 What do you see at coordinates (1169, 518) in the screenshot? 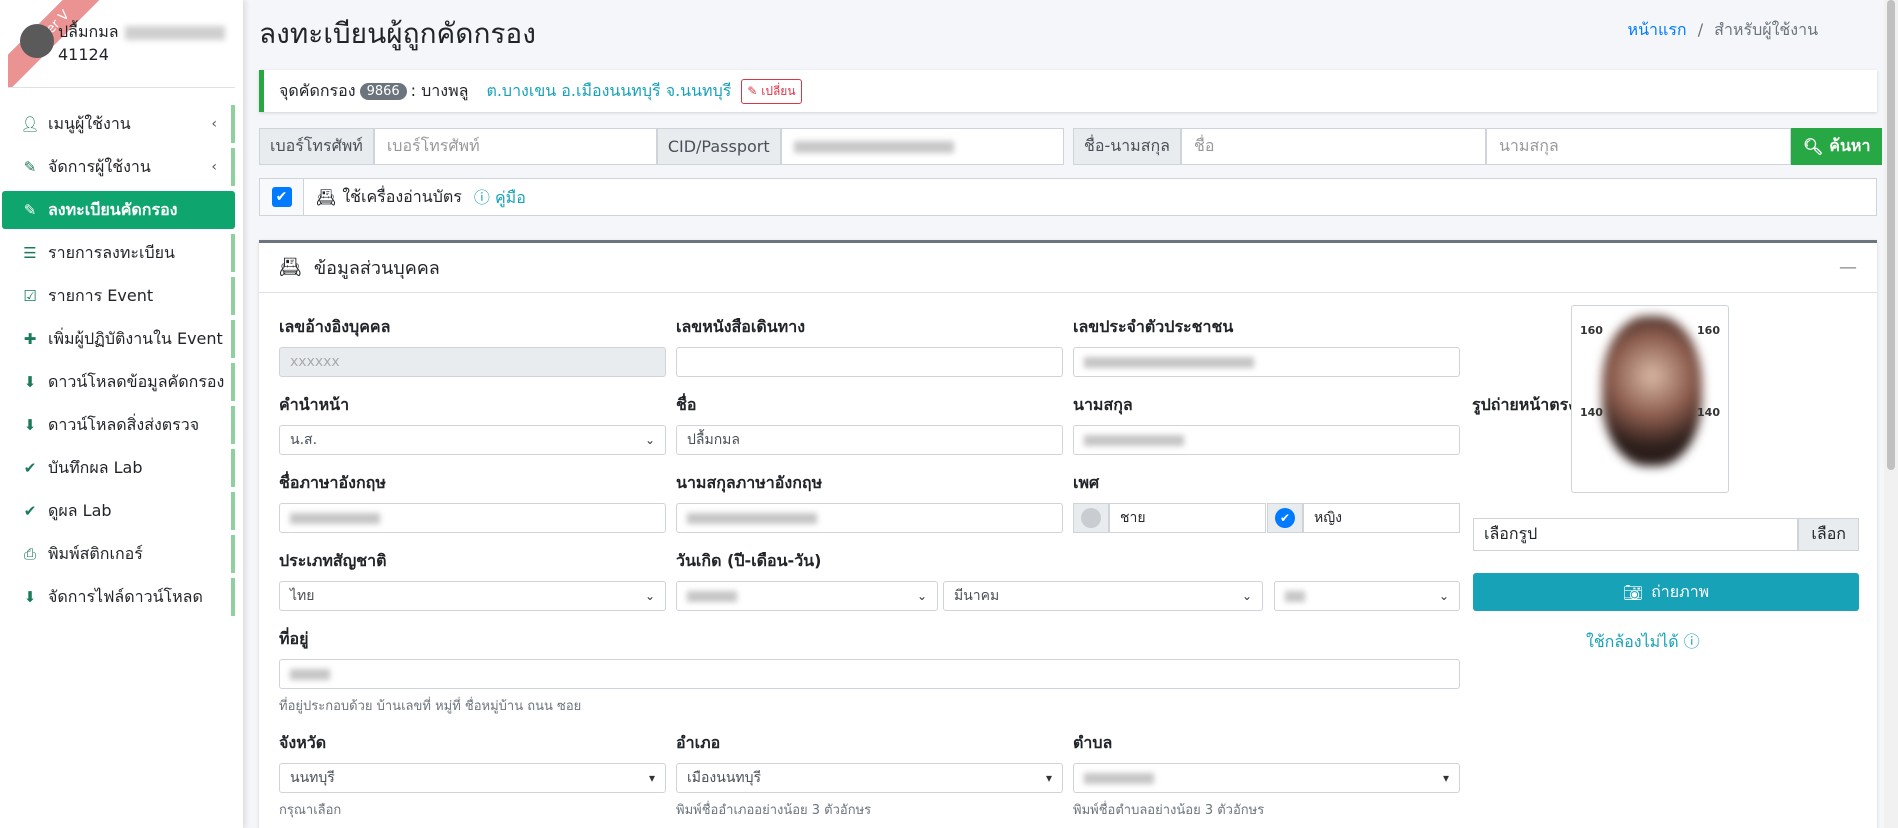
I see `sex-male-option: ชาย` at bounding box center [1169, 518].